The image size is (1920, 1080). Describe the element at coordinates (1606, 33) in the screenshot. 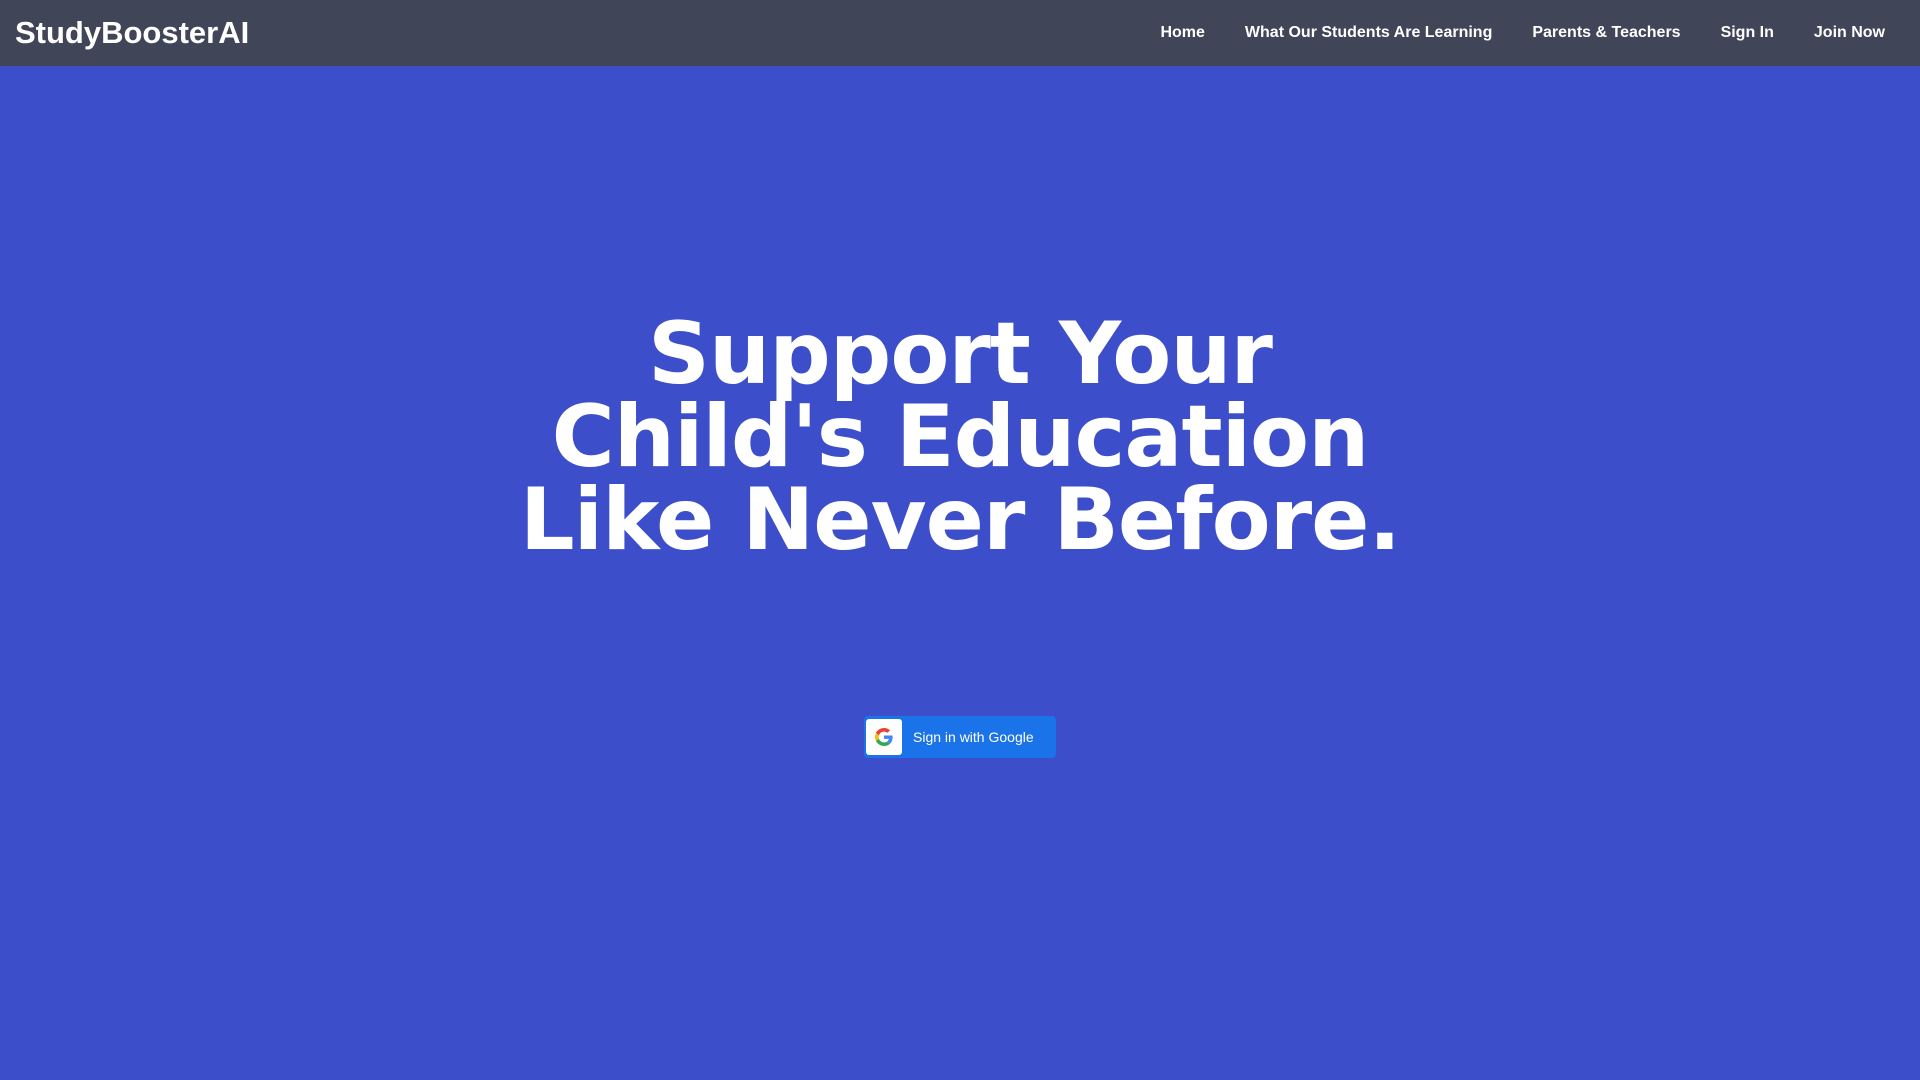

I see `nav-link-parents-teachers: Parents & Teachers` at that location.